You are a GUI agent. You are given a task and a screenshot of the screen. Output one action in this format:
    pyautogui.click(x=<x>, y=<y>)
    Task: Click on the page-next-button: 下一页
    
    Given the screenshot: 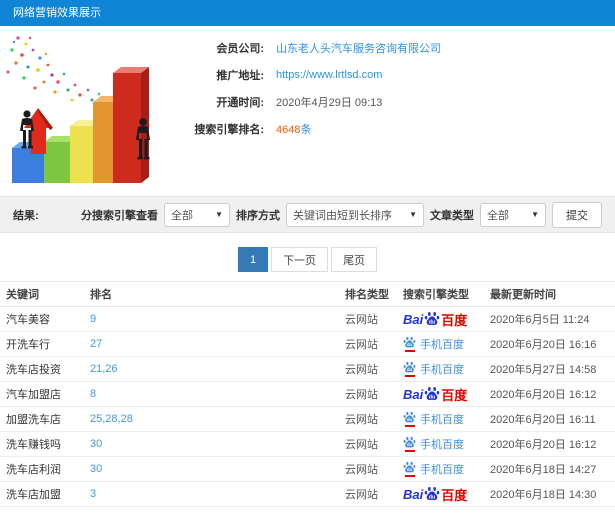 What is the action you would take?
    pyautogui.click(x=300, y=259)
    